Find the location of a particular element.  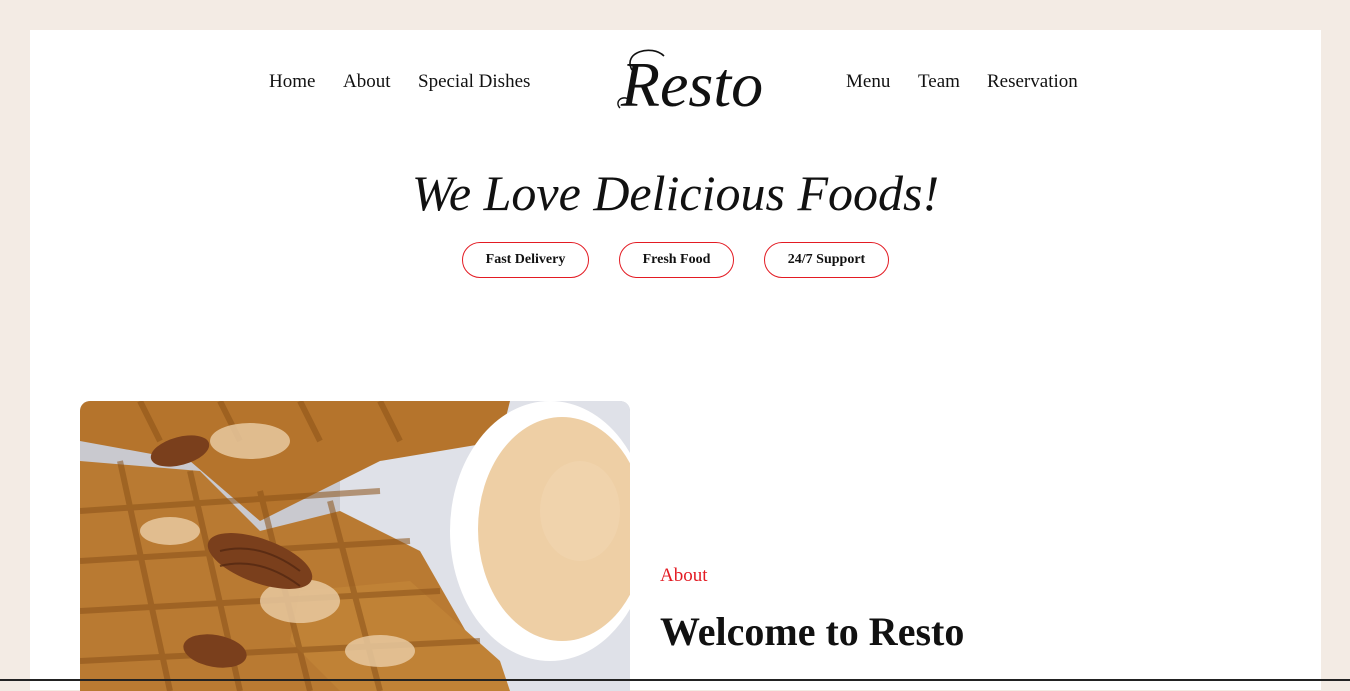

about-eyebrow: About is located at coordinates (684, 575).